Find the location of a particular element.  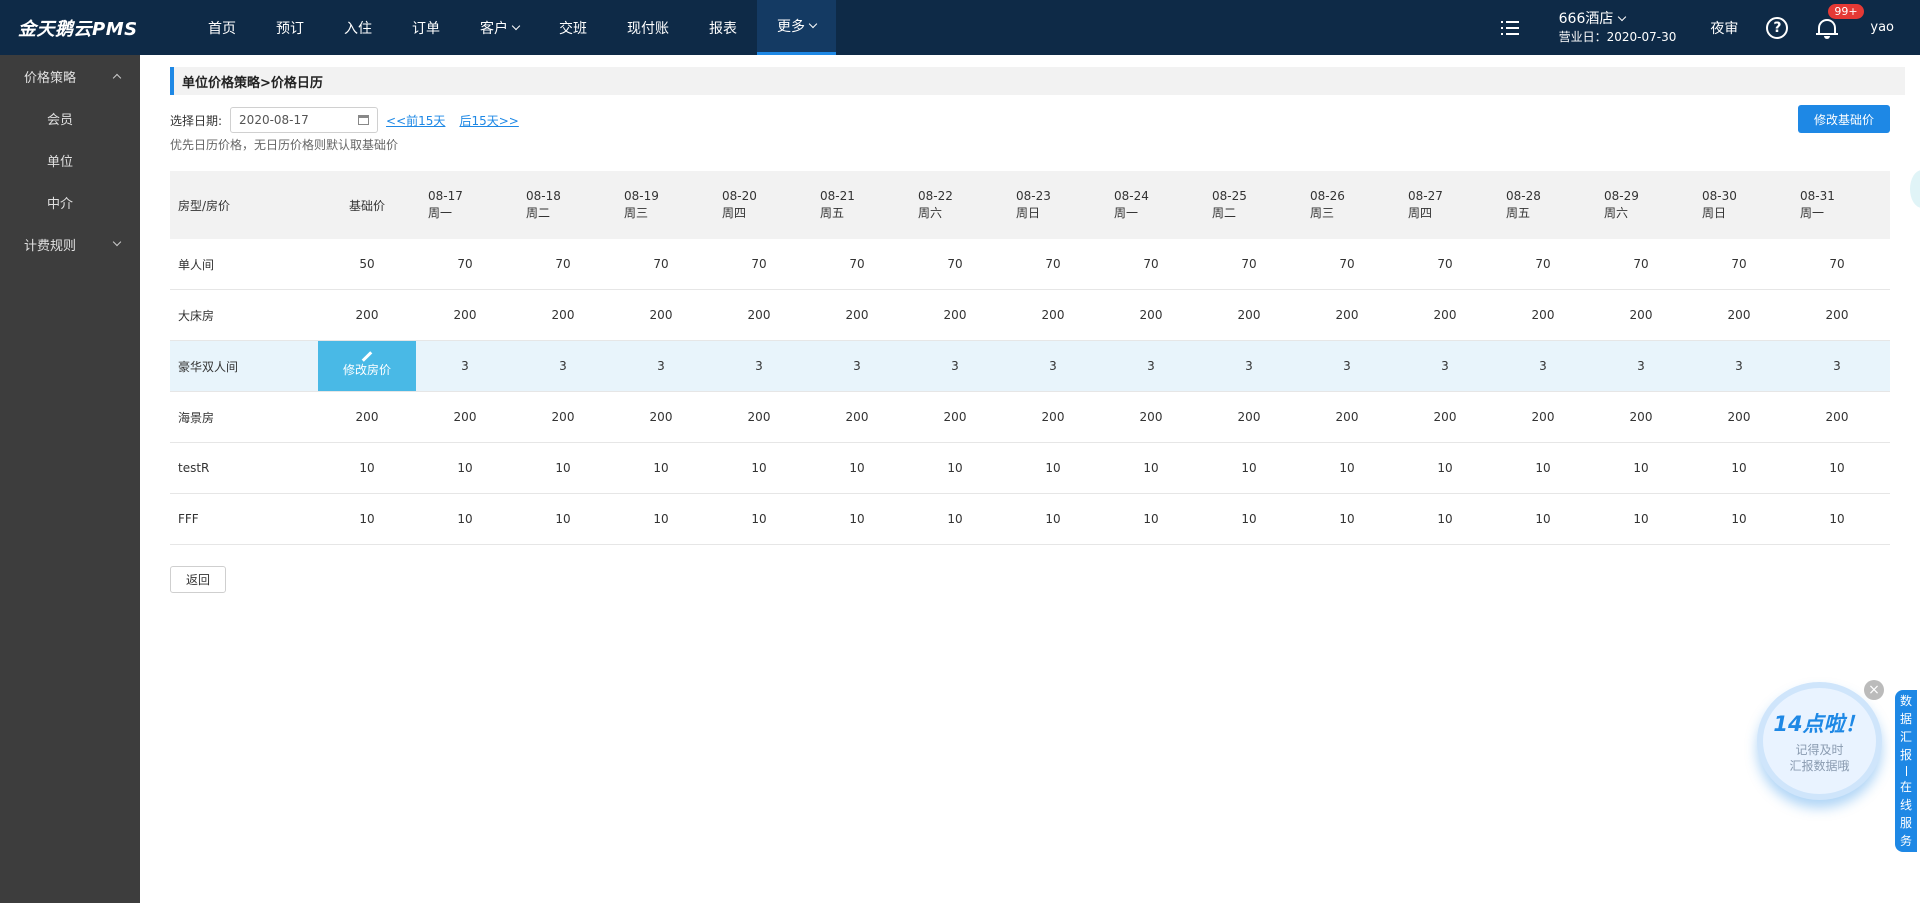

promo-bubble: 14点啦！ 记得及时 汇报数据哦 is located at coordinates (1819, 741).